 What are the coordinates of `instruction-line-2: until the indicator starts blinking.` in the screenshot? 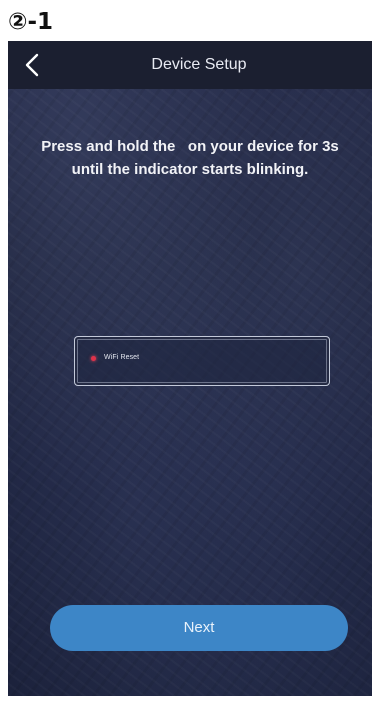 It's located at (190, 169).